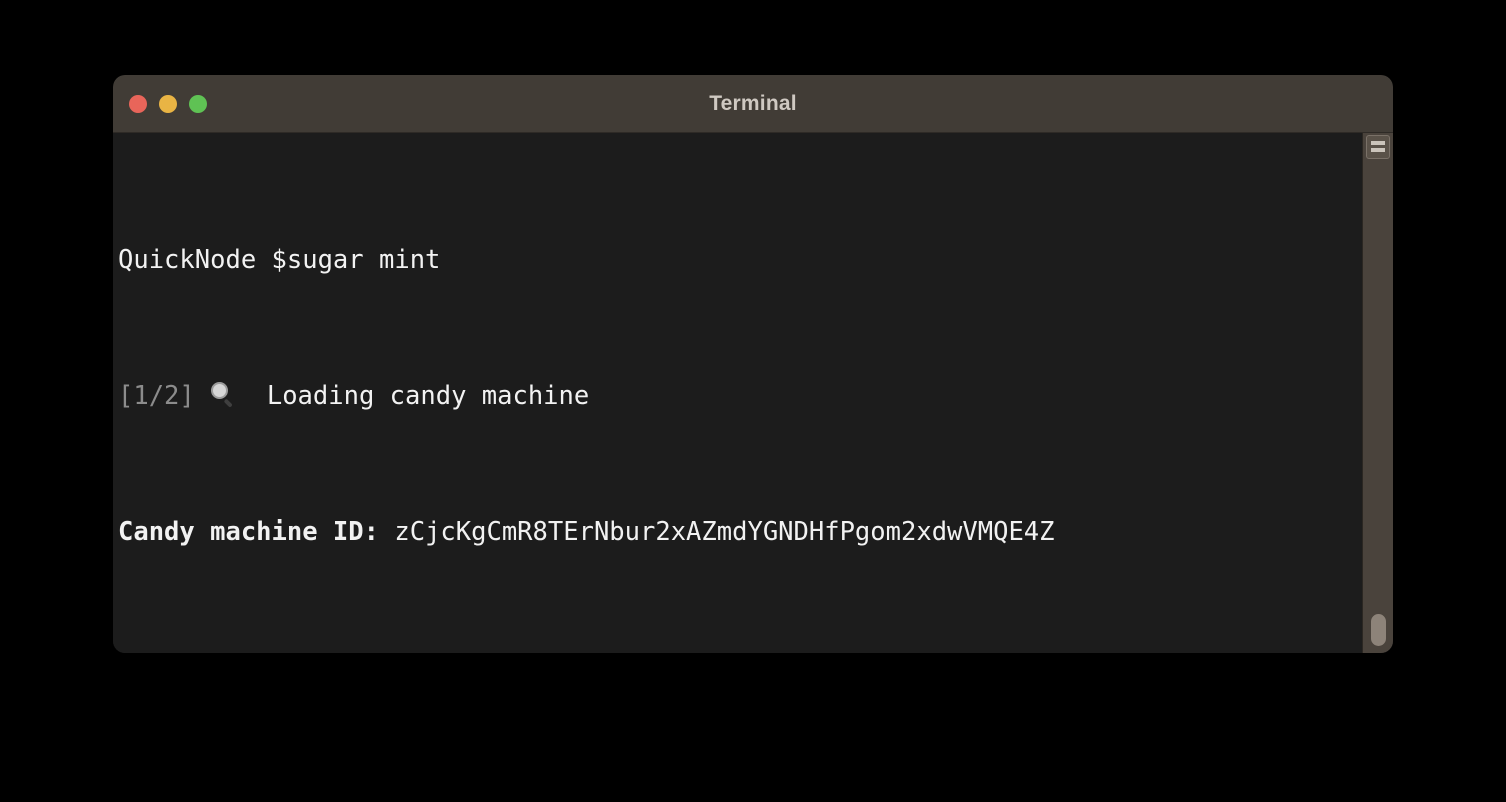  I want to click on terminal-scrollbar, so click(1377, 393).